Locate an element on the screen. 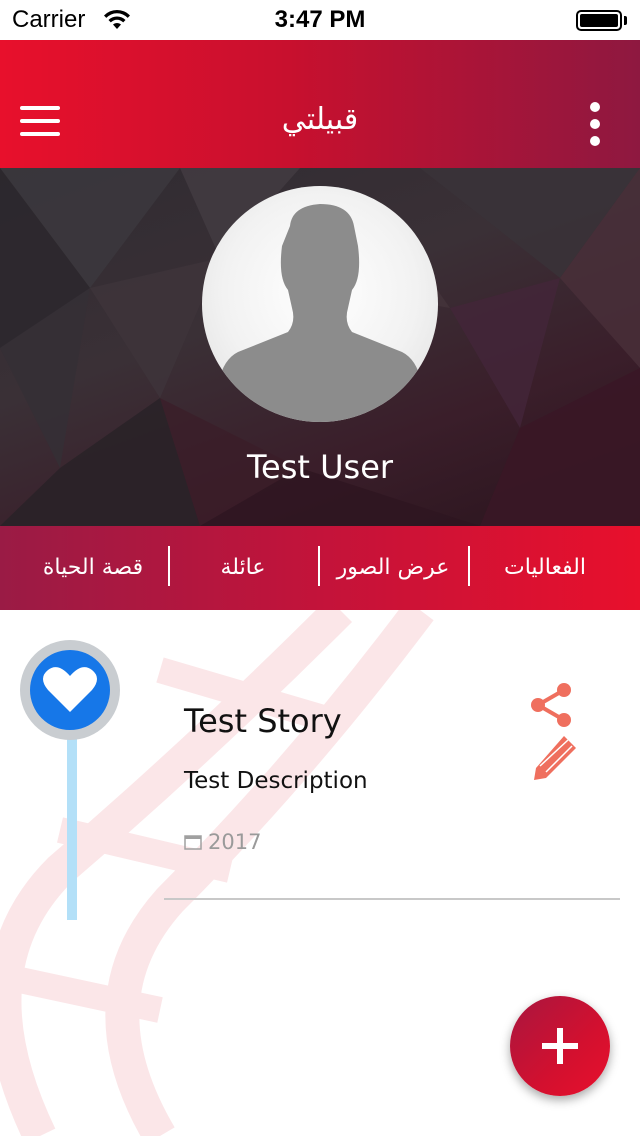  plus-icon is located at coordinates (560, 1046).